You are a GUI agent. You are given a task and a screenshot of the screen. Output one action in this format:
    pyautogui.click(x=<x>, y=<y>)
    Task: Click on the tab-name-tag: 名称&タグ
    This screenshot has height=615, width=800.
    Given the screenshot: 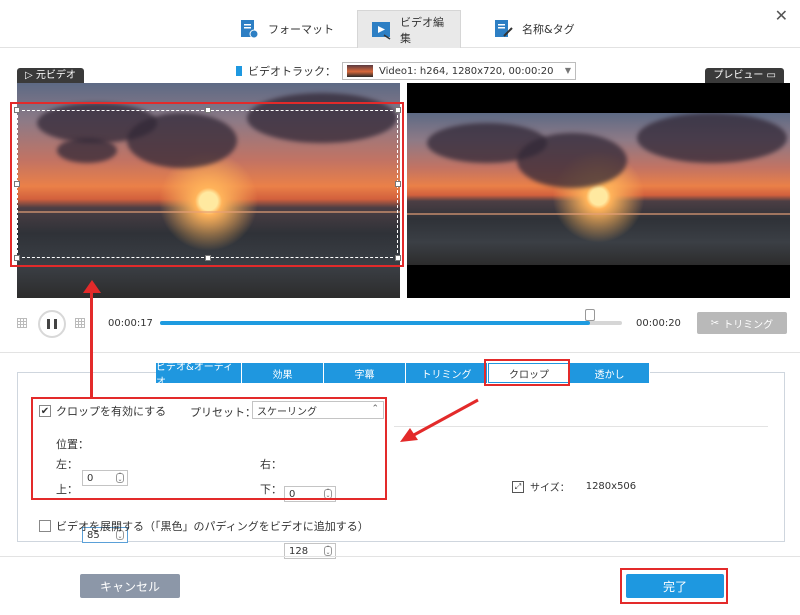 What is the action you would take?
    pyautogui.click(x=533, y=29)
    